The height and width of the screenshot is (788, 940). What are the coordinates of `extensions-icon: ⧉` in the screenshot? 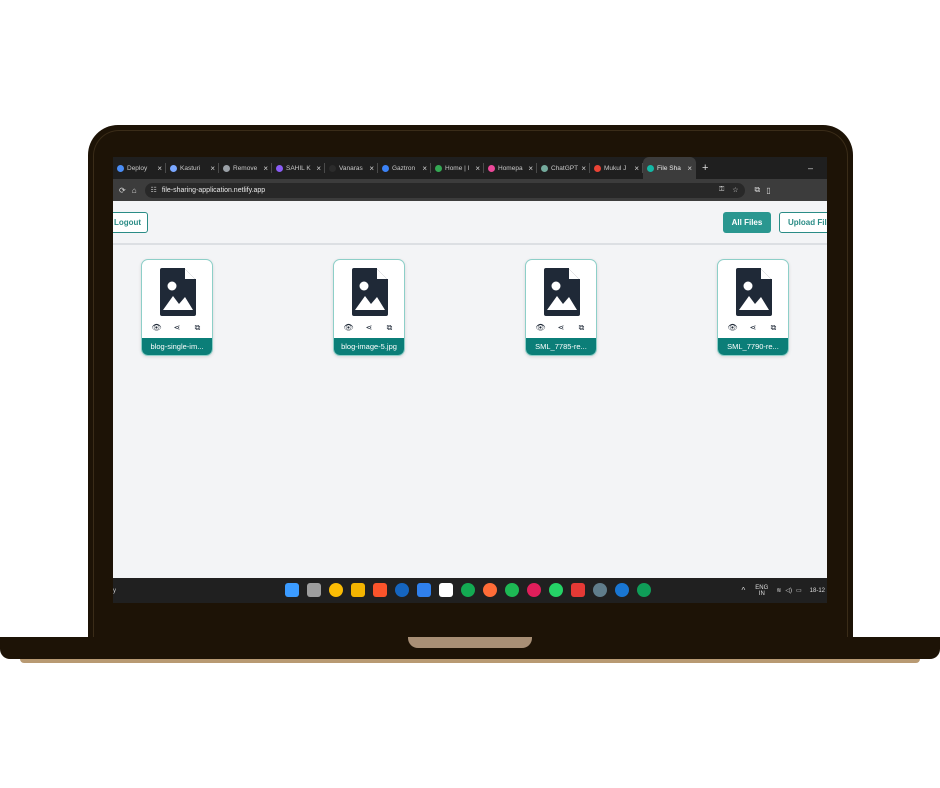 It's located at (758, 190).